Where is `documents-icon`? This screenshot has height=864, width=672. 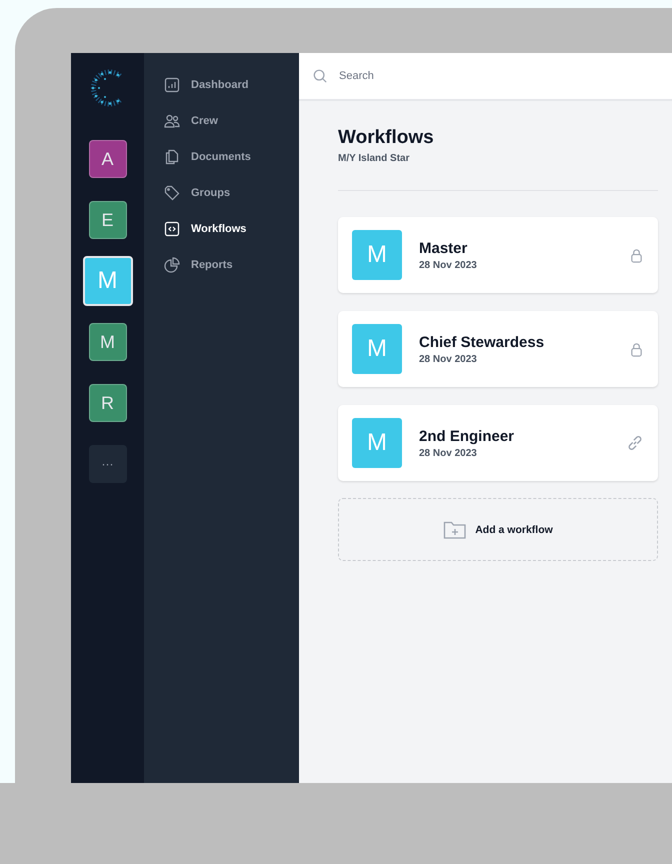 documents-icon is located at coordinates (172, 157).